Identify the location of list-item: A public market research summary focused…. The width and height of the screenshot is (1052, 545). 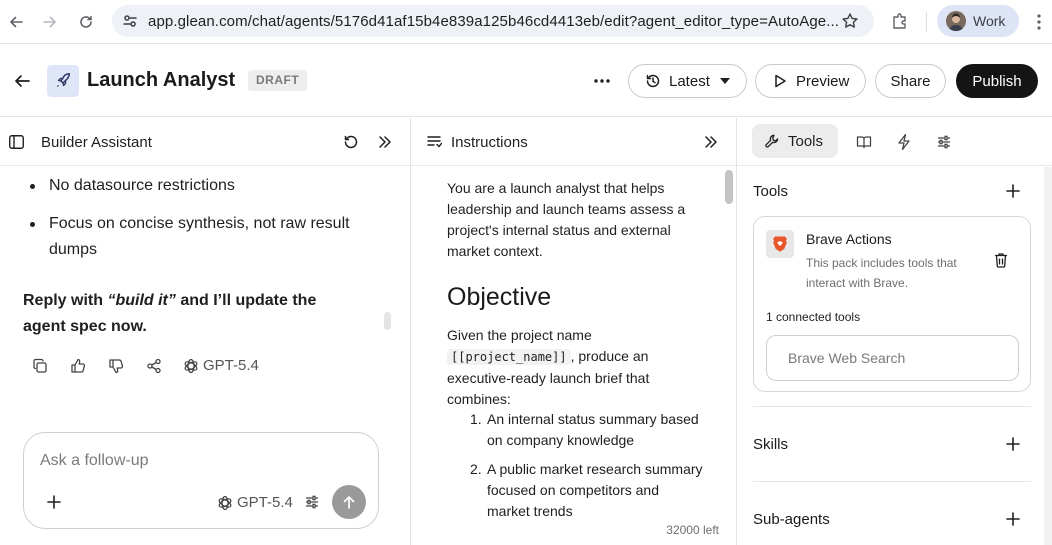
(595, 490).